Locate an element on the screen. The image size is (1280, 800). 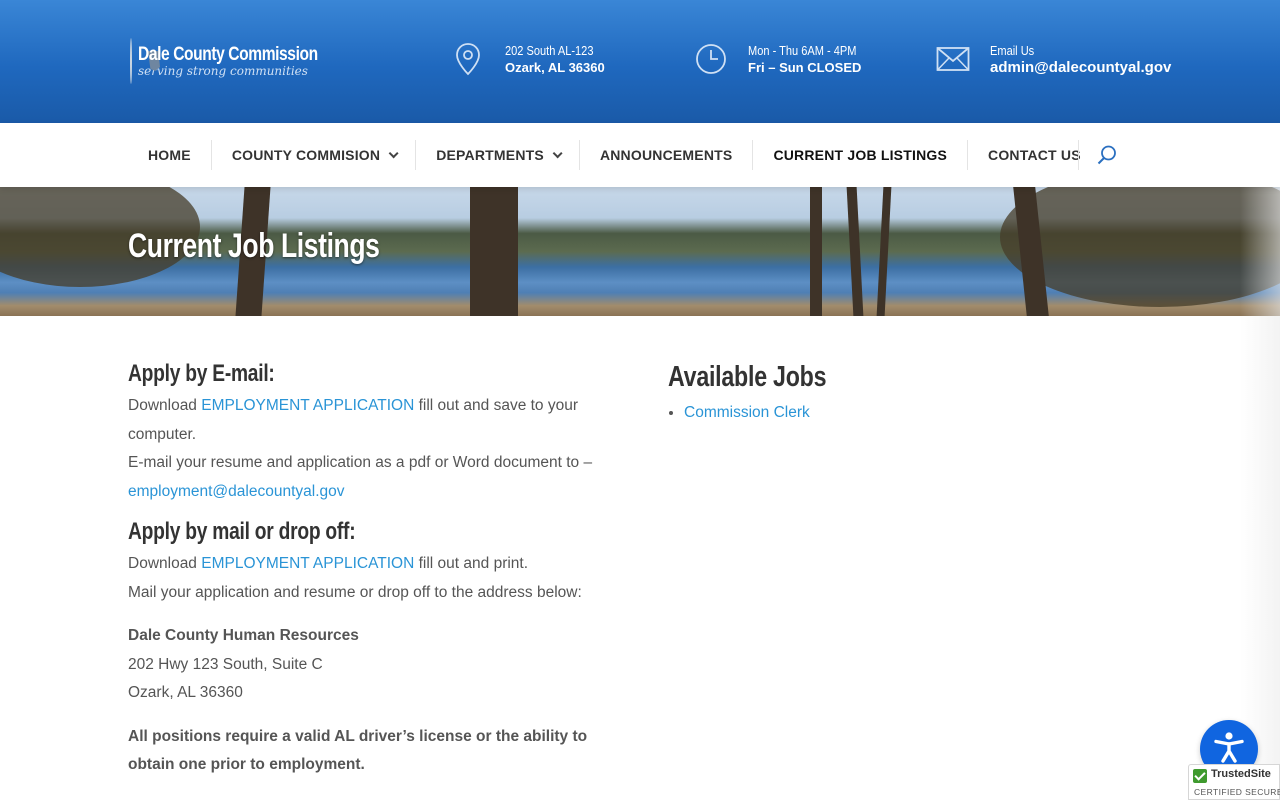
hours-line-2: Fri – Sun CLOSED is located at coordinates (805, 67).